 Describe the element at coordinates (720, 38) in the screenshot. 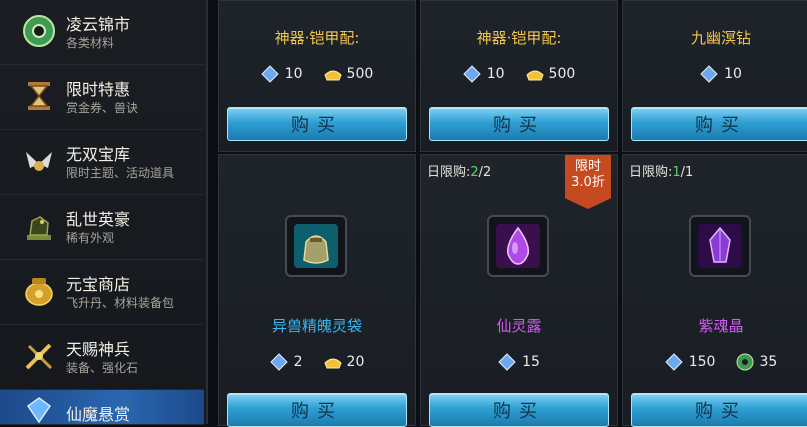

I see `item-name: 九幽溟钻` at that location.